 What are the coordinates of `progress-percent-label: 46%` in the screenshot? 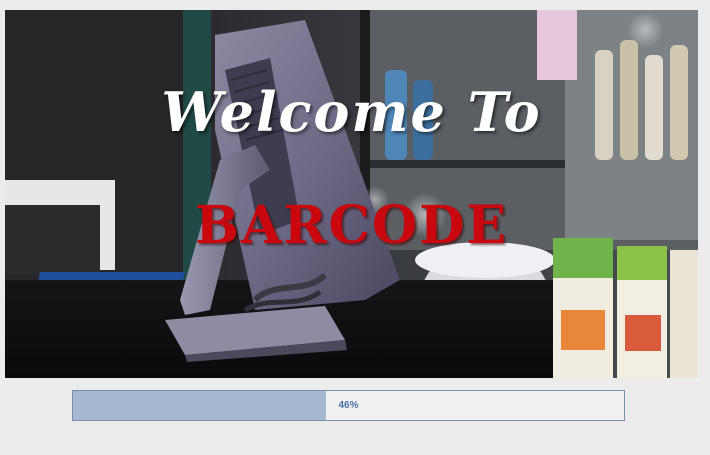 It's located at (348, 405).